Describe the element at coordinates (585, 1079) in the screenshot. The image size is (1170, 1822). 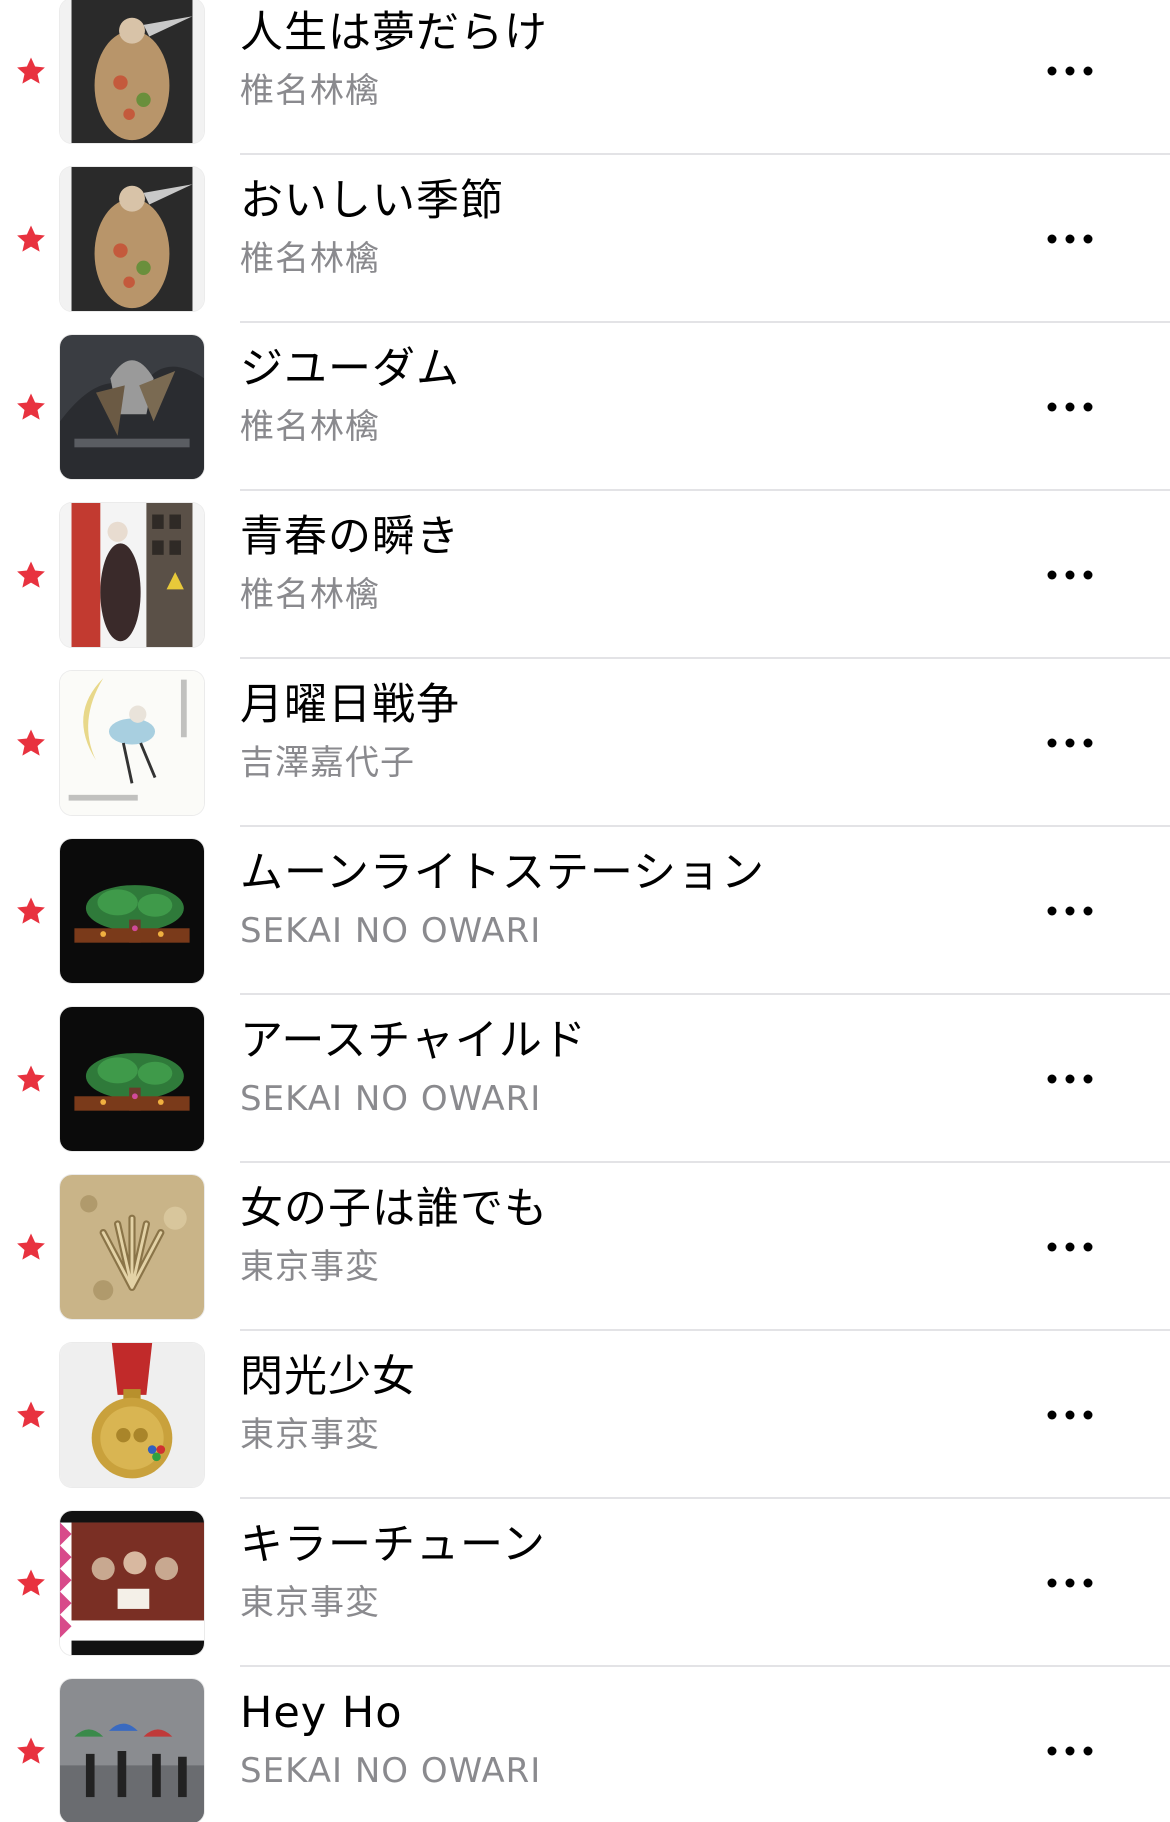
I see `song-row: アースチャイルド SEKAI NO OWARI` at that location.